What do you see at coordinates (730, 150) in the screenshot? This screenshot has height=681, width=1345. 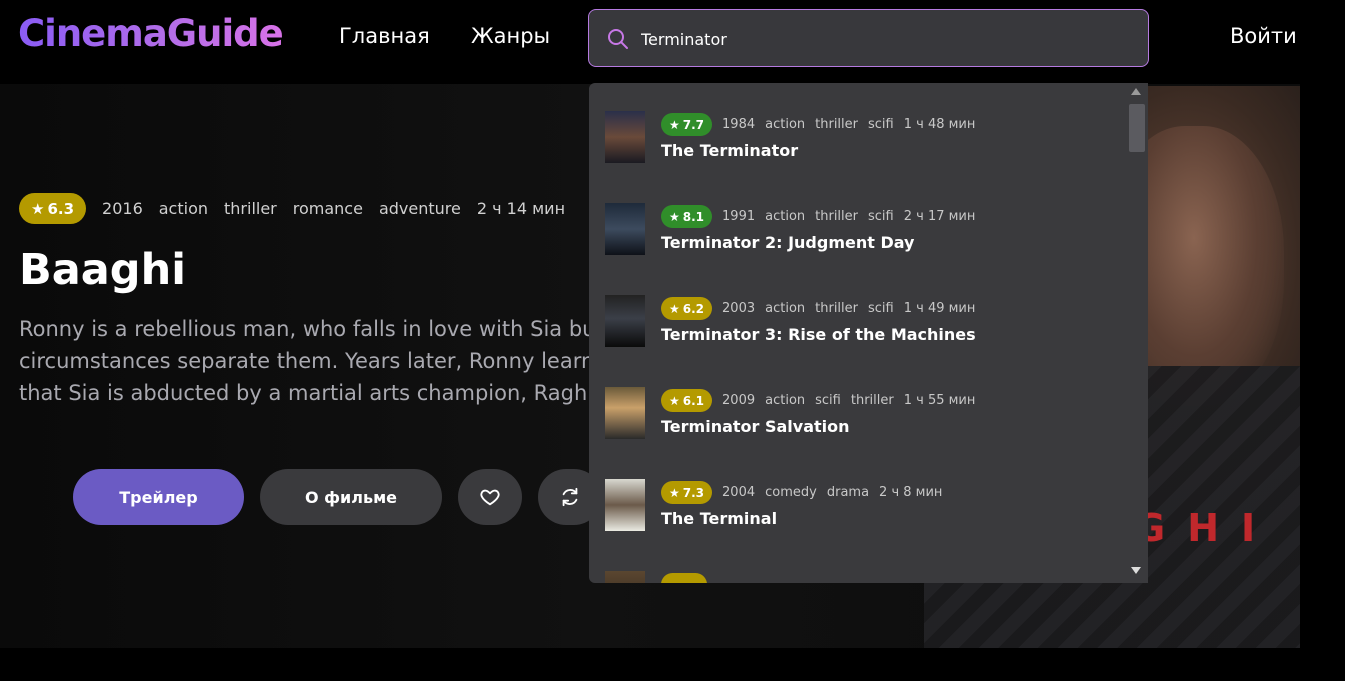 I see `result-title: The Terminator` at bounding box center [730, 150].